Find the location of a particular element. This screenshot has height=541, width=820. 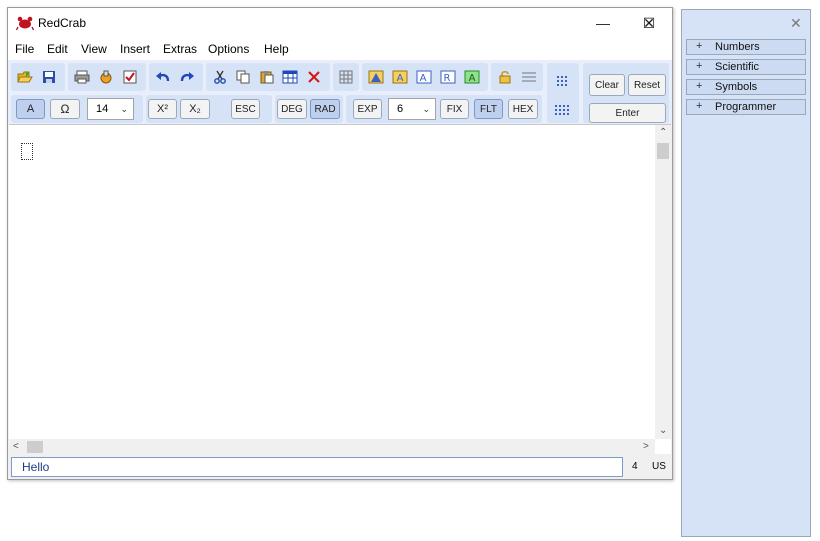

subscript-button: X₂ is located at coordinates (195, 109).